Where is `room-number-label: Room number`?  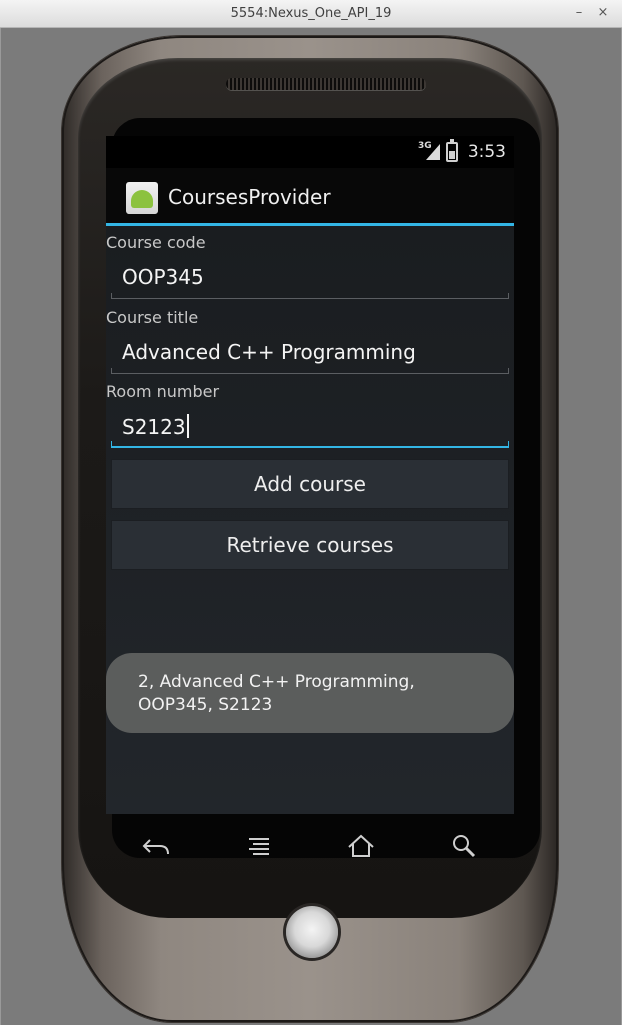
room-number-label: Room number is located at coordinates (163, 391).